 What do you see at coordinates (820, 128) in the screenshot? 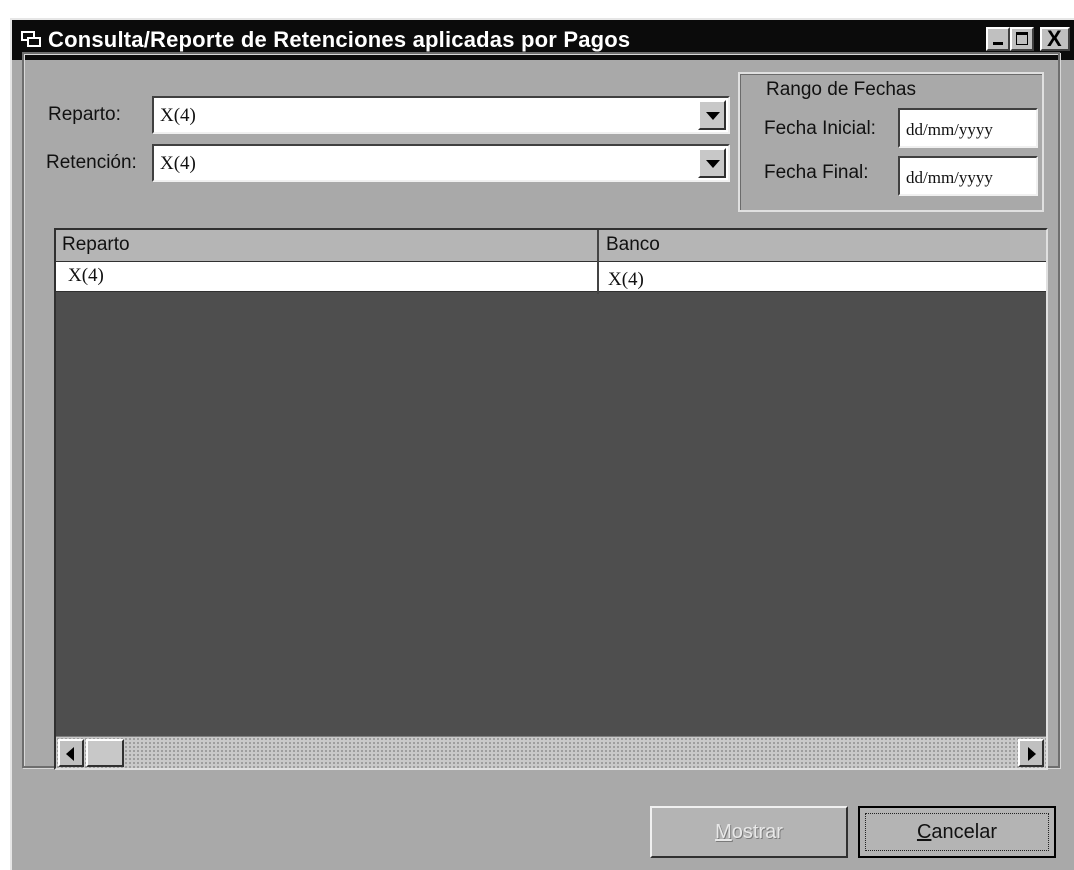
I see `start-date-label: Fecha Inicial:` at bounding box center [820, 128].